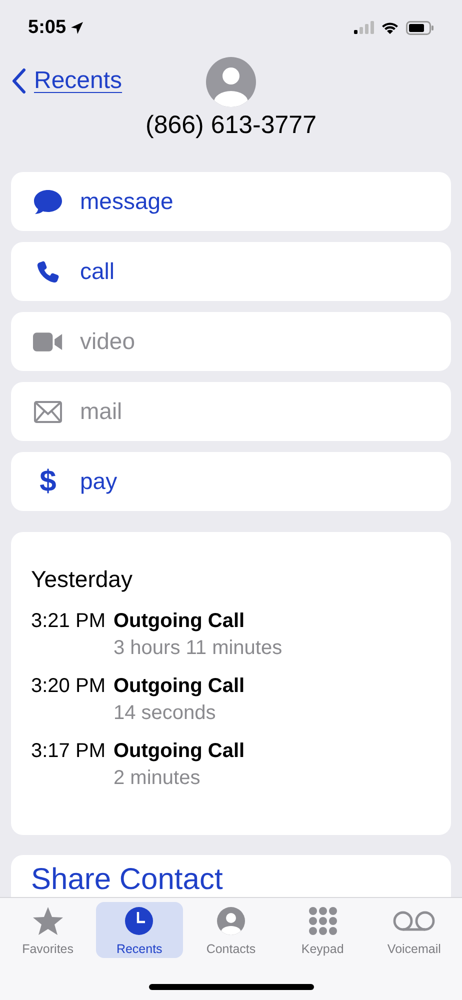 This screenshot has height=1000, width=462. Describe the element at coordinates (139, 921) in the screenshot. I see `clock-icon` at that location.